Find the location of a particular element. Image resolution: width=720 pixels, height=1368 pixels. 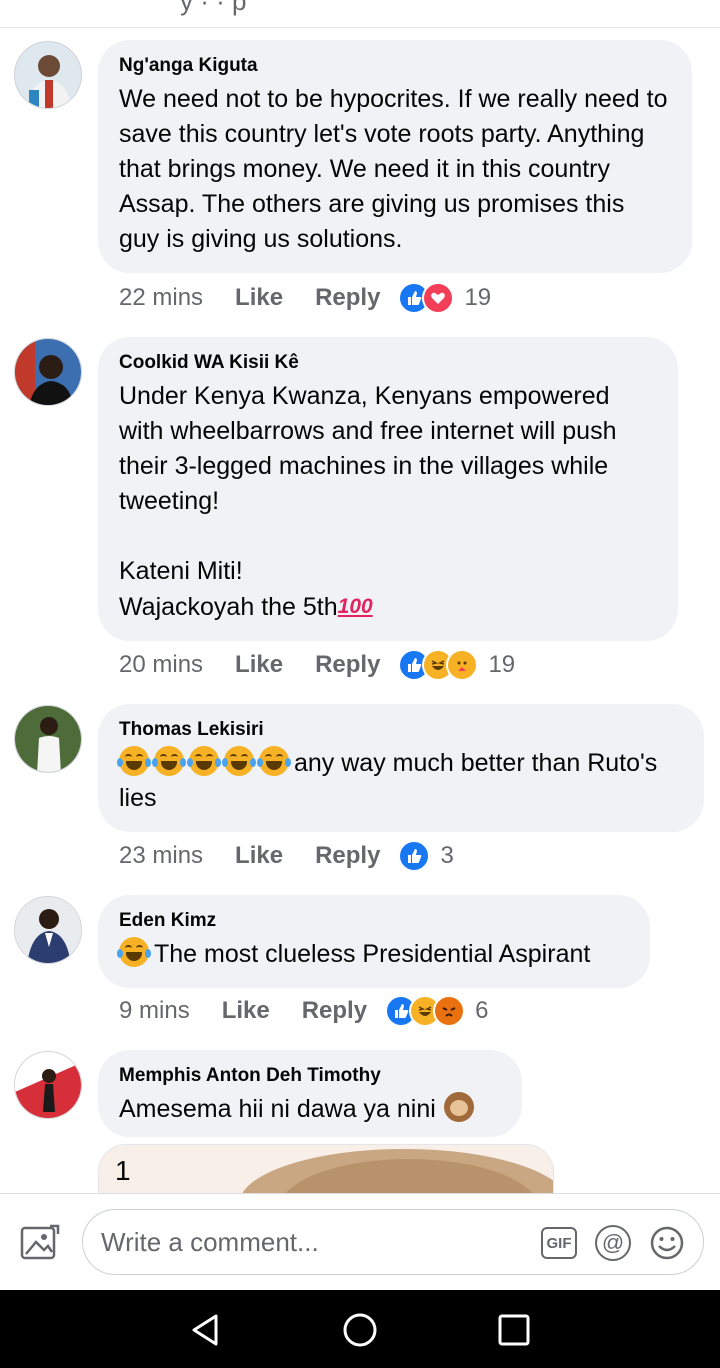

comment-image-attachment: 1 is located at coordinates (326, 1168).